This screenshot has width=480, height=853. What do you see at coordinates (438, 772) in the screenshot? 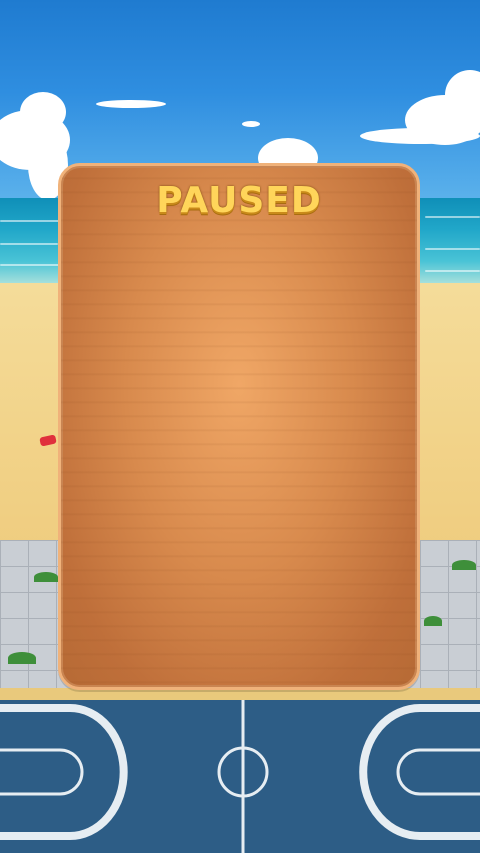
I see `court-right-key` at bounding box center [438, 772].